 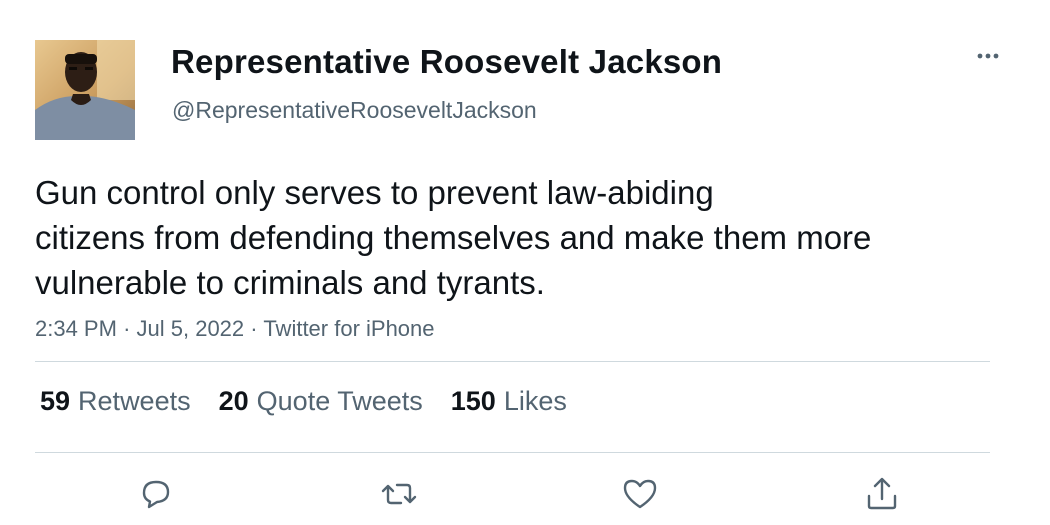 I want to click on like-icon, so click(x=640, y=494).